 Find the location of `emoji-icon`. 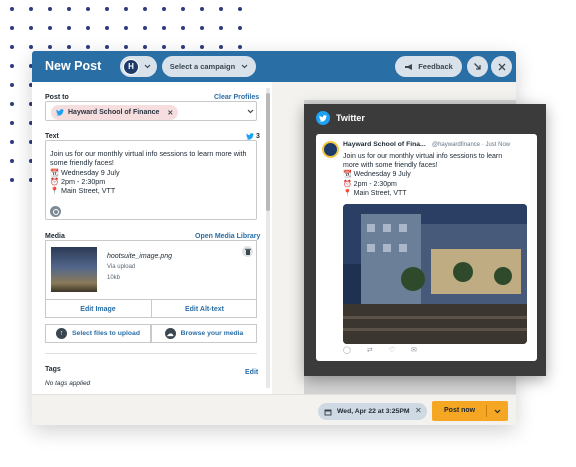

emoji-icon is located at coordinates (55, 211).